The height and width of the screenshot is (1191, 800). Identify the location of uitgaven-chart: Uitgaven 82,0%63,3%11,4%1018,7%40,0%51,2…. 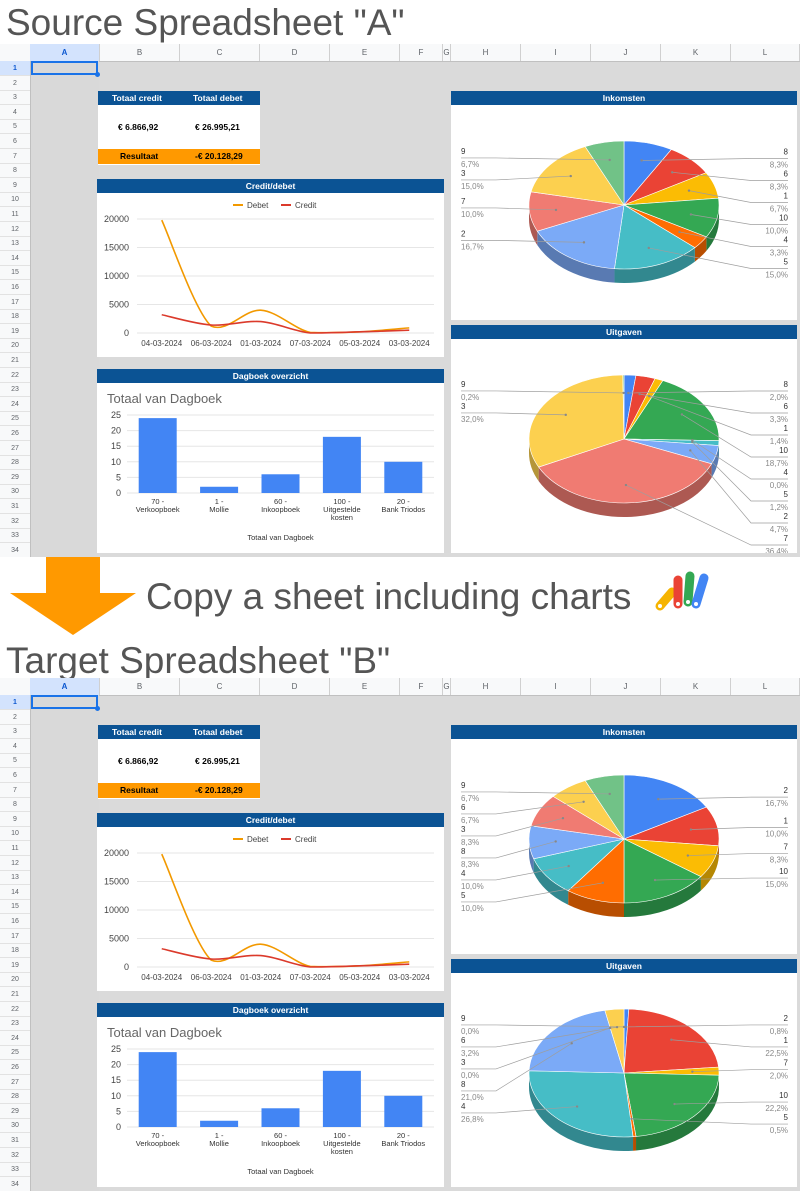
(624, 439).